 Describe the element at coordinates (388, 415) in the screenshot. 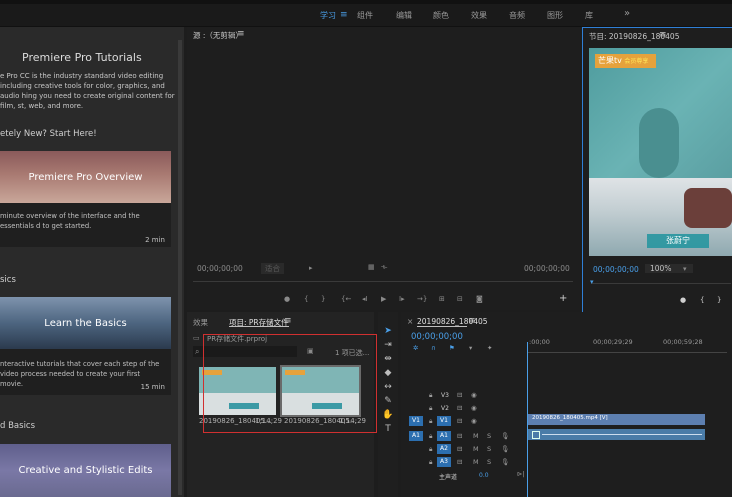

I see `hand-tool-icon: ✋` at that location.